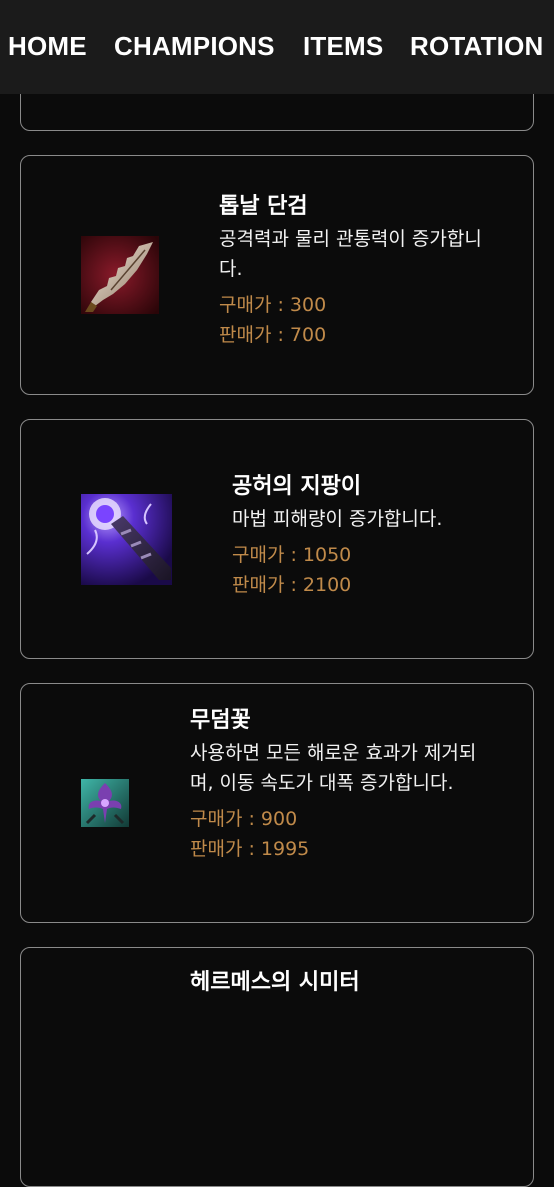 The width and height of the screenshot is (554, 1187). I want to click on item-buy-price: 구매가 : 1050, so click(292, 555).